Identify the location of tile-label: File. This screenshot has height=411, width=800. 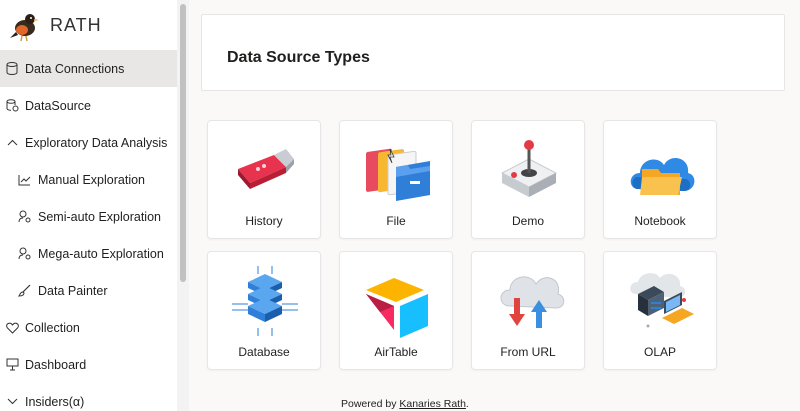
(396, 221).